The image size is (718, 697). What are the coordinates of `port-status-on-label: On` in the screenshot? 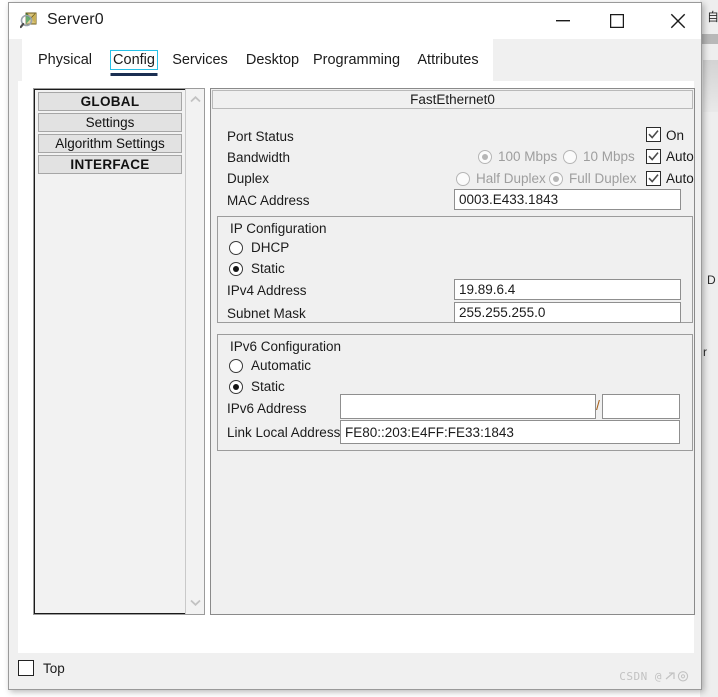 It's located at (675, 135).